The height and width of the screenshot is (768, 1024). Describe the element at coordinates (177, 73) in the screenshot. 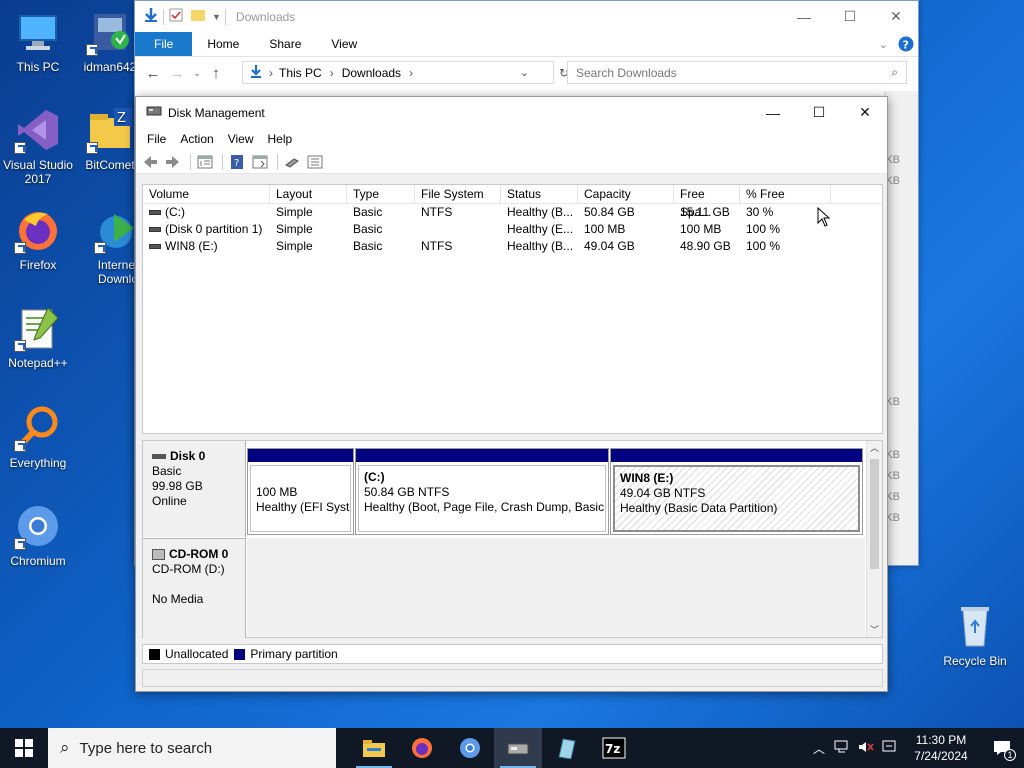

I see `forward-arrow-icon: →` at that location.